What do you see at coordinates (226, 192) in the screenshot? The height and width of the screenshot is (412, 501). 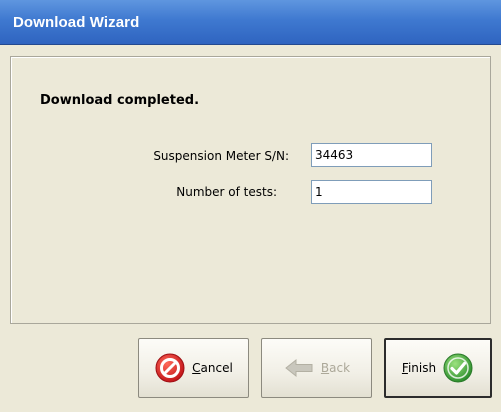 I see `number-of-tests-label: Number of tests:` at bounding box center [226, 192].